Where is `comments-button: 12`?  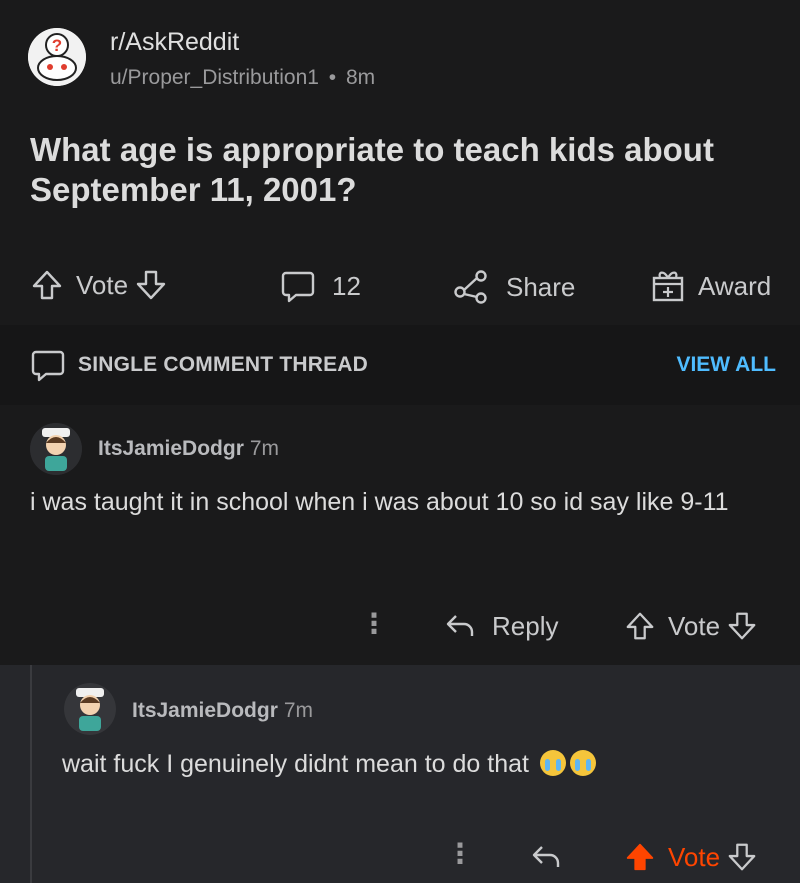
comments-button: 12 is located at coordinates (320, 286).